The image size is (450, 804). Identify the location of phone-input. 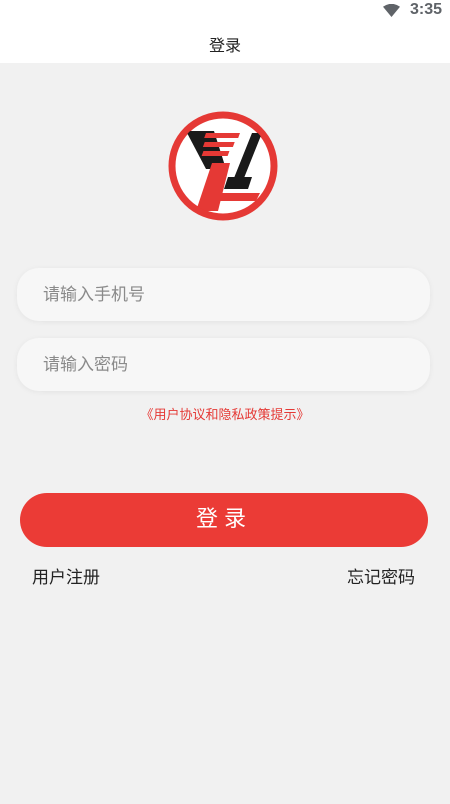
(228, 294).